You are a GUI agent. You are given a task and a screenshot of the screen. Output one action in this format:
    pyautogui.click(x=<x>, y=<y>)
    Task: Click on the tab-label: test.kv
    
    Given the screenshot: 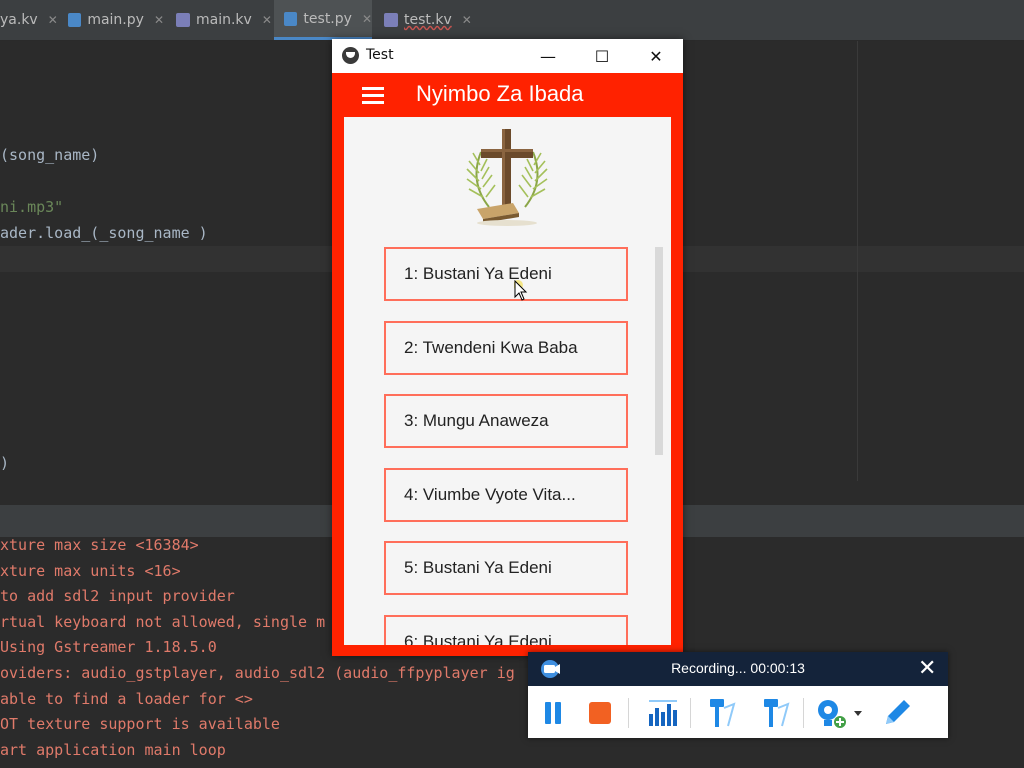 What is the action you would take?
    pyautogui.click(x=428, y=20)
    